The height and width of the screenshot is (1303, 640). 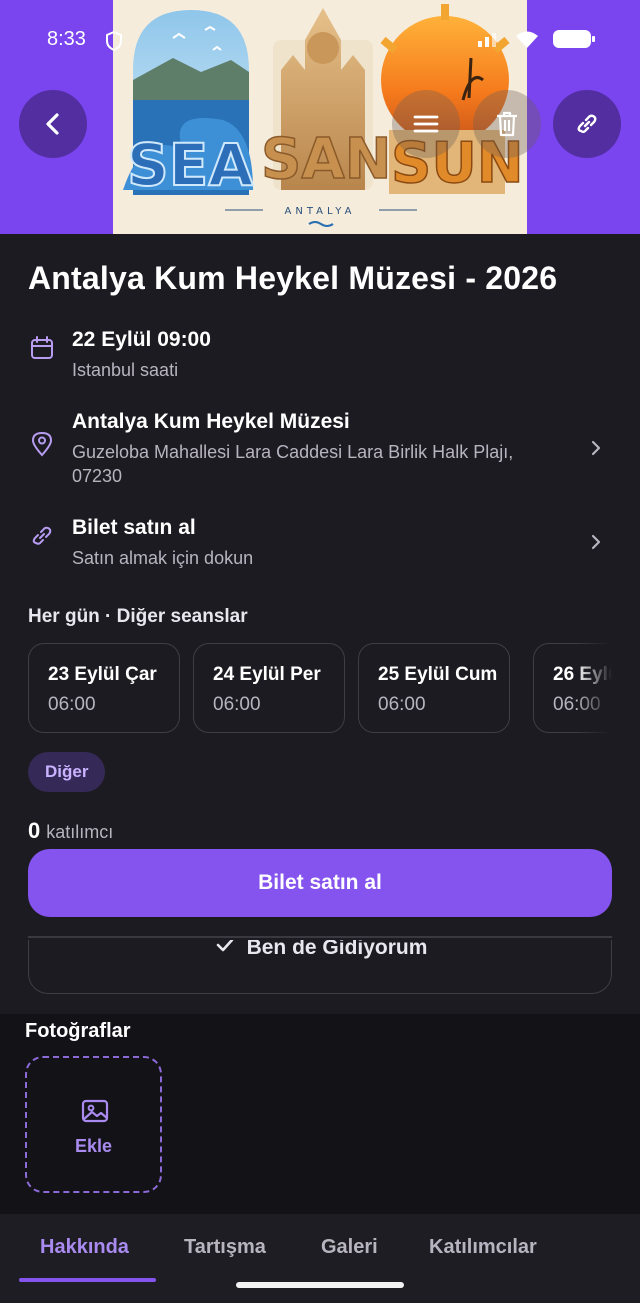 I want to click on ticket-title: Bilet satın al, so click(x=134, y=527).